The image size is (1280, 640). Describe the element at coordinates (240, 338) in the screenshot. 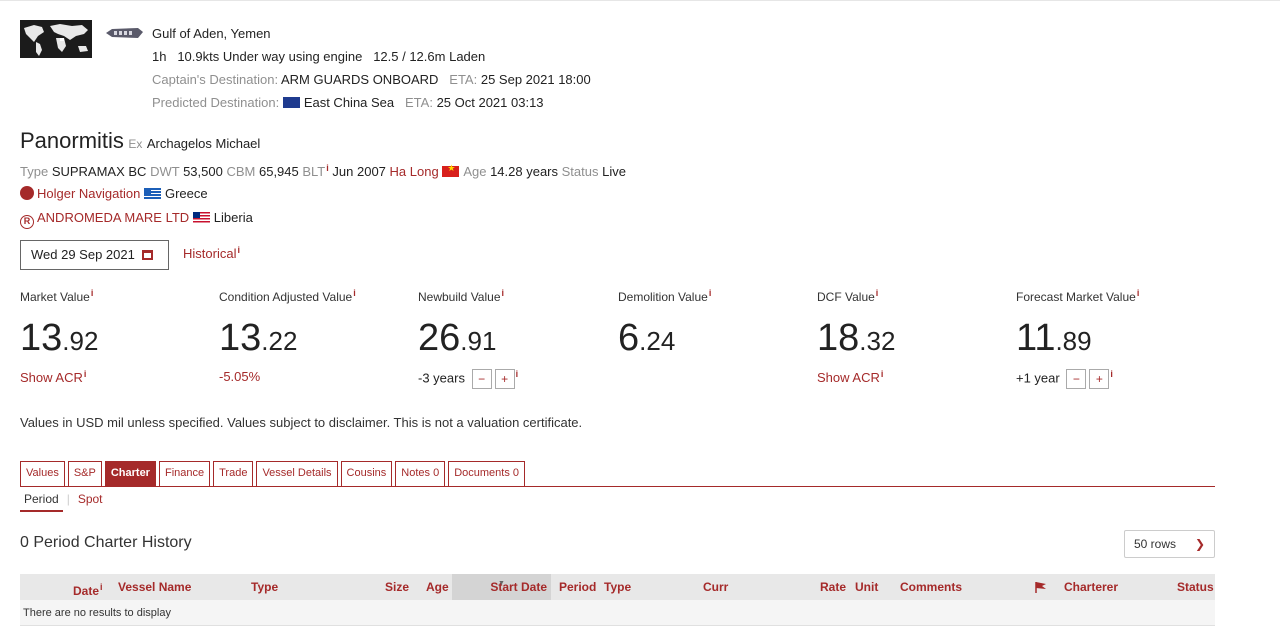

I see `condition-adjusted-value-int: 13` at that location.